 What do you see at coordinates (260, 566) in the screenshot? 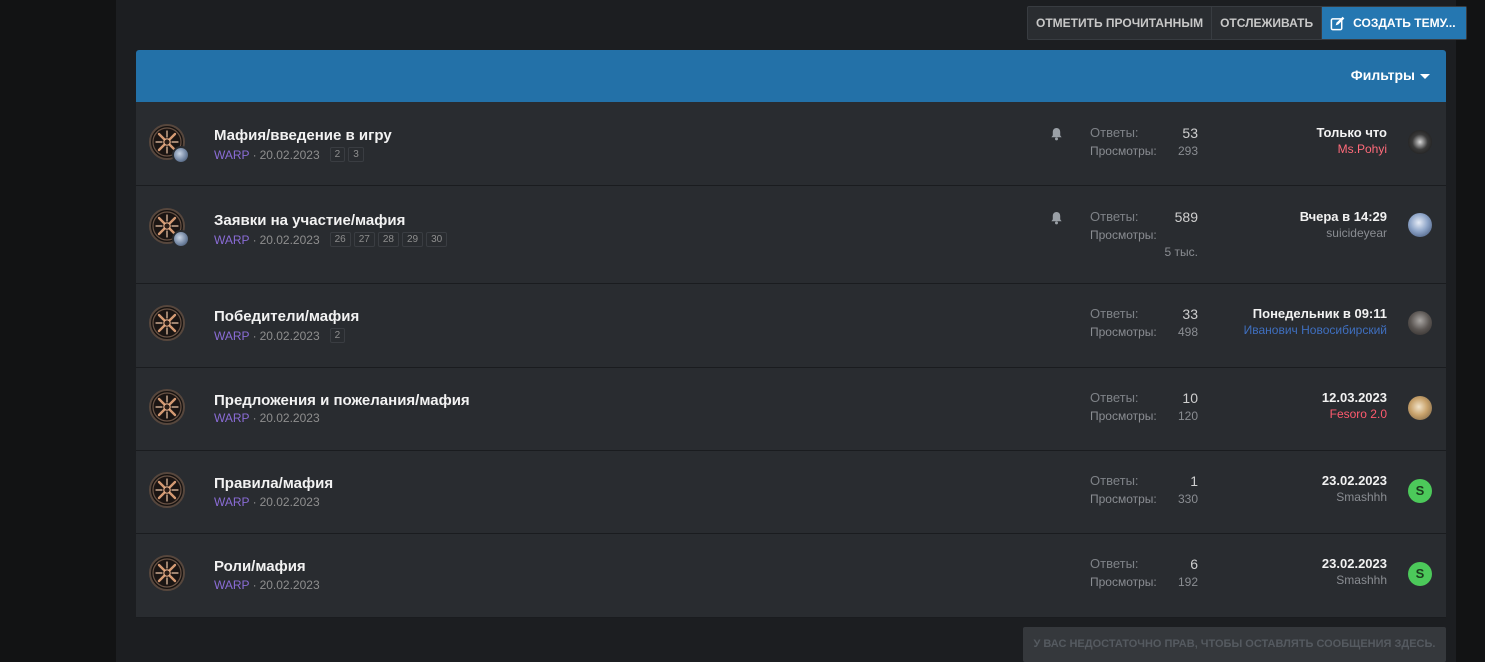
I see `thread-title-link: Роли/мафия` at bounding box center [260, 566].